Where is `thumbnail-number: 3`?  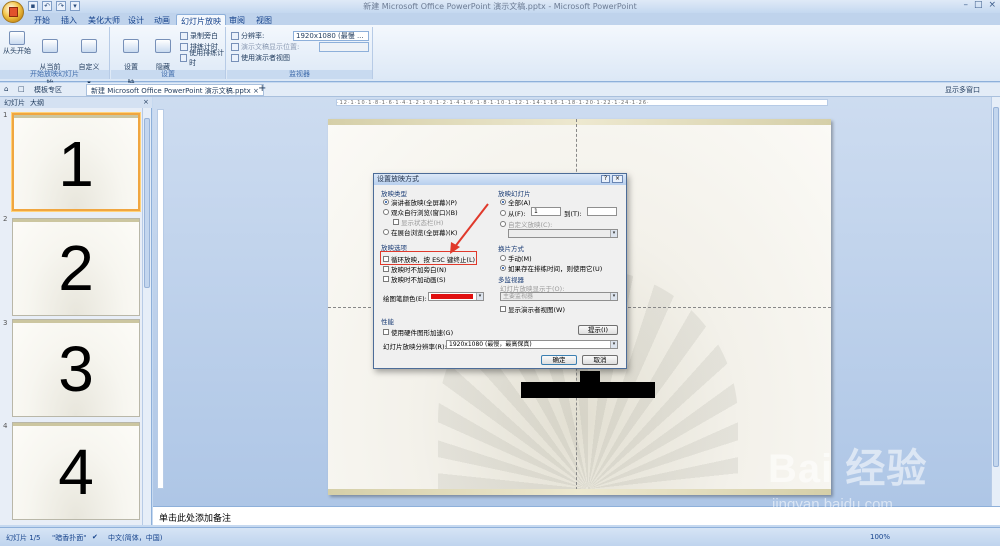
thumbnail-number: 3 is located at coordinates (76, 369).